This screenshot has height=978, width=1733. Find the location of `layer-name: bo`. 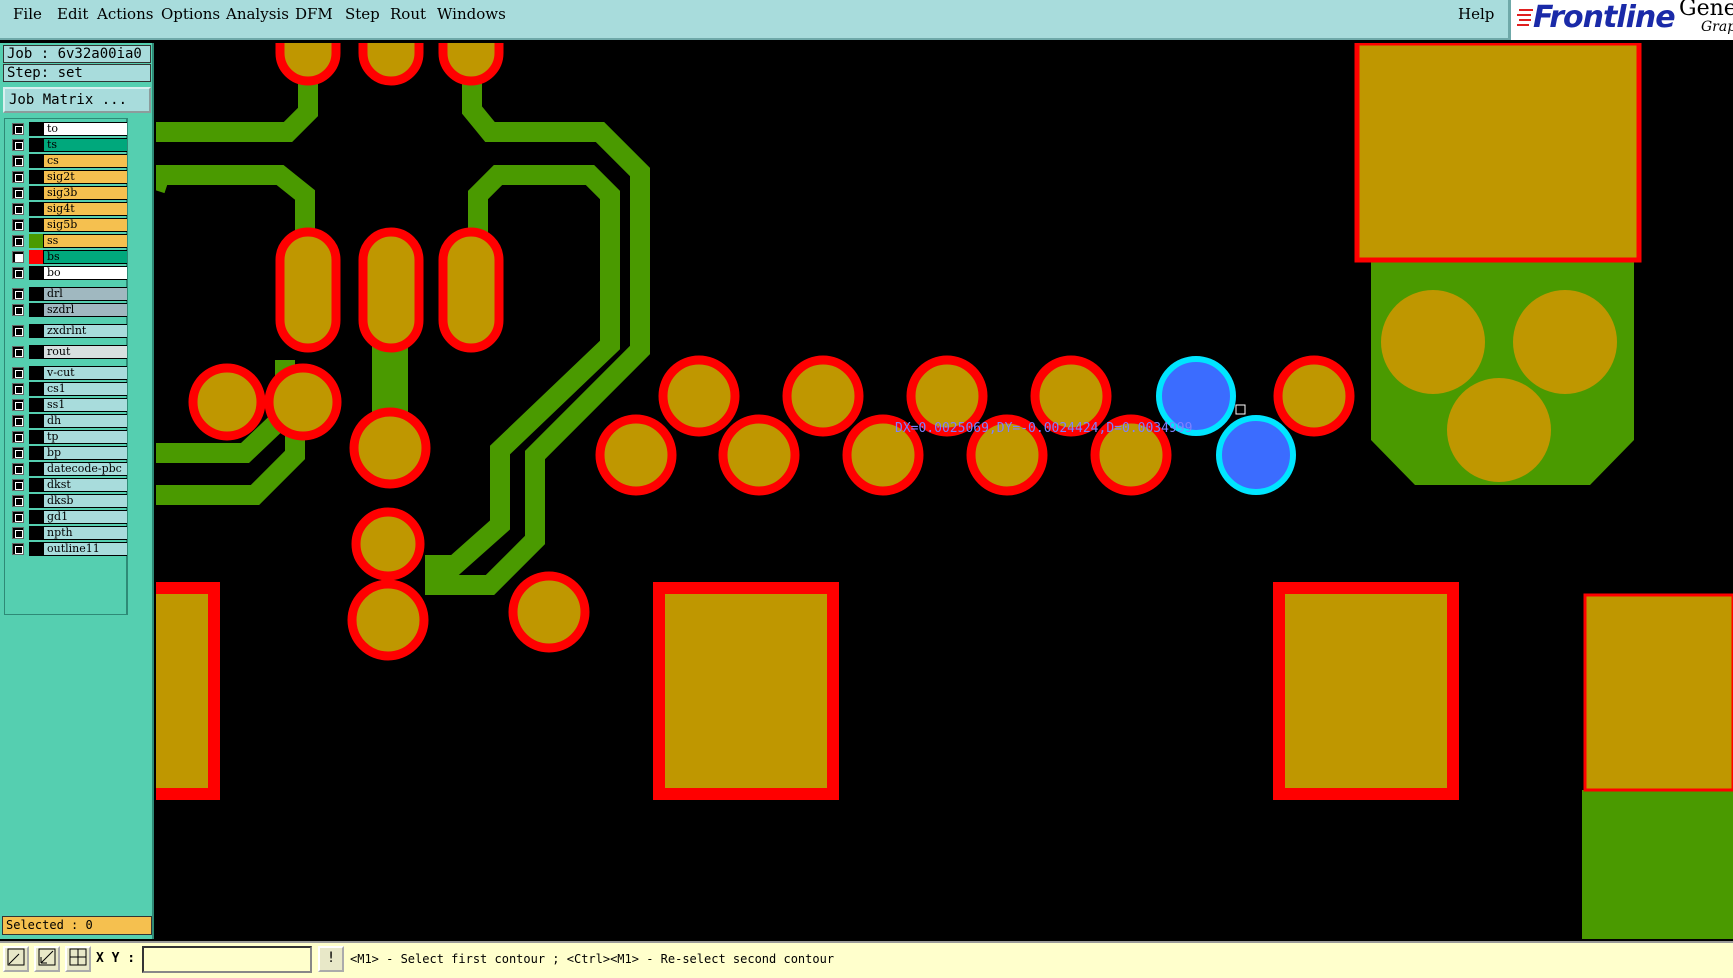

layer-name: bo is located at coordinates (85, 273).